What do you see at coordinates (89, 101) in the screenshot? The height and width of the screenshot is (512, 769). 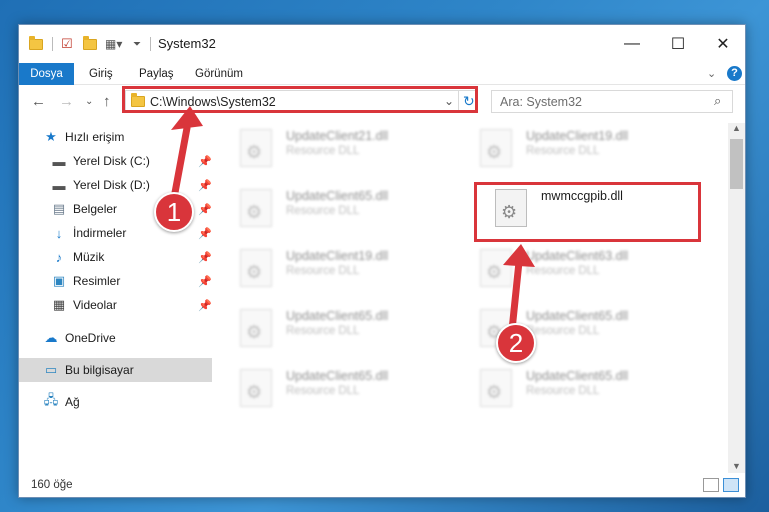 I see `recent-locations-icon: ⌄` at bounding box center [89, 101].